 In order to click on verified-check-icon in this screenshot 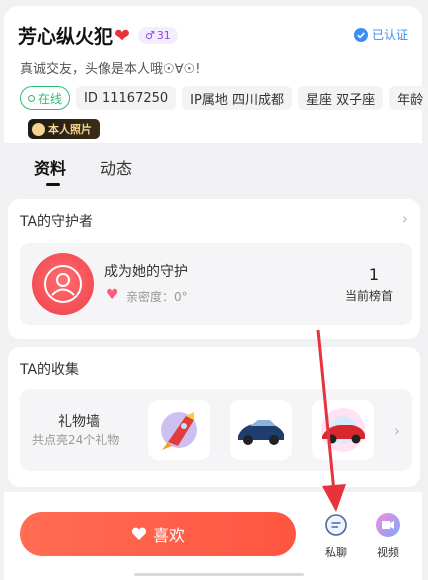, I will do `click(360, 34)`.